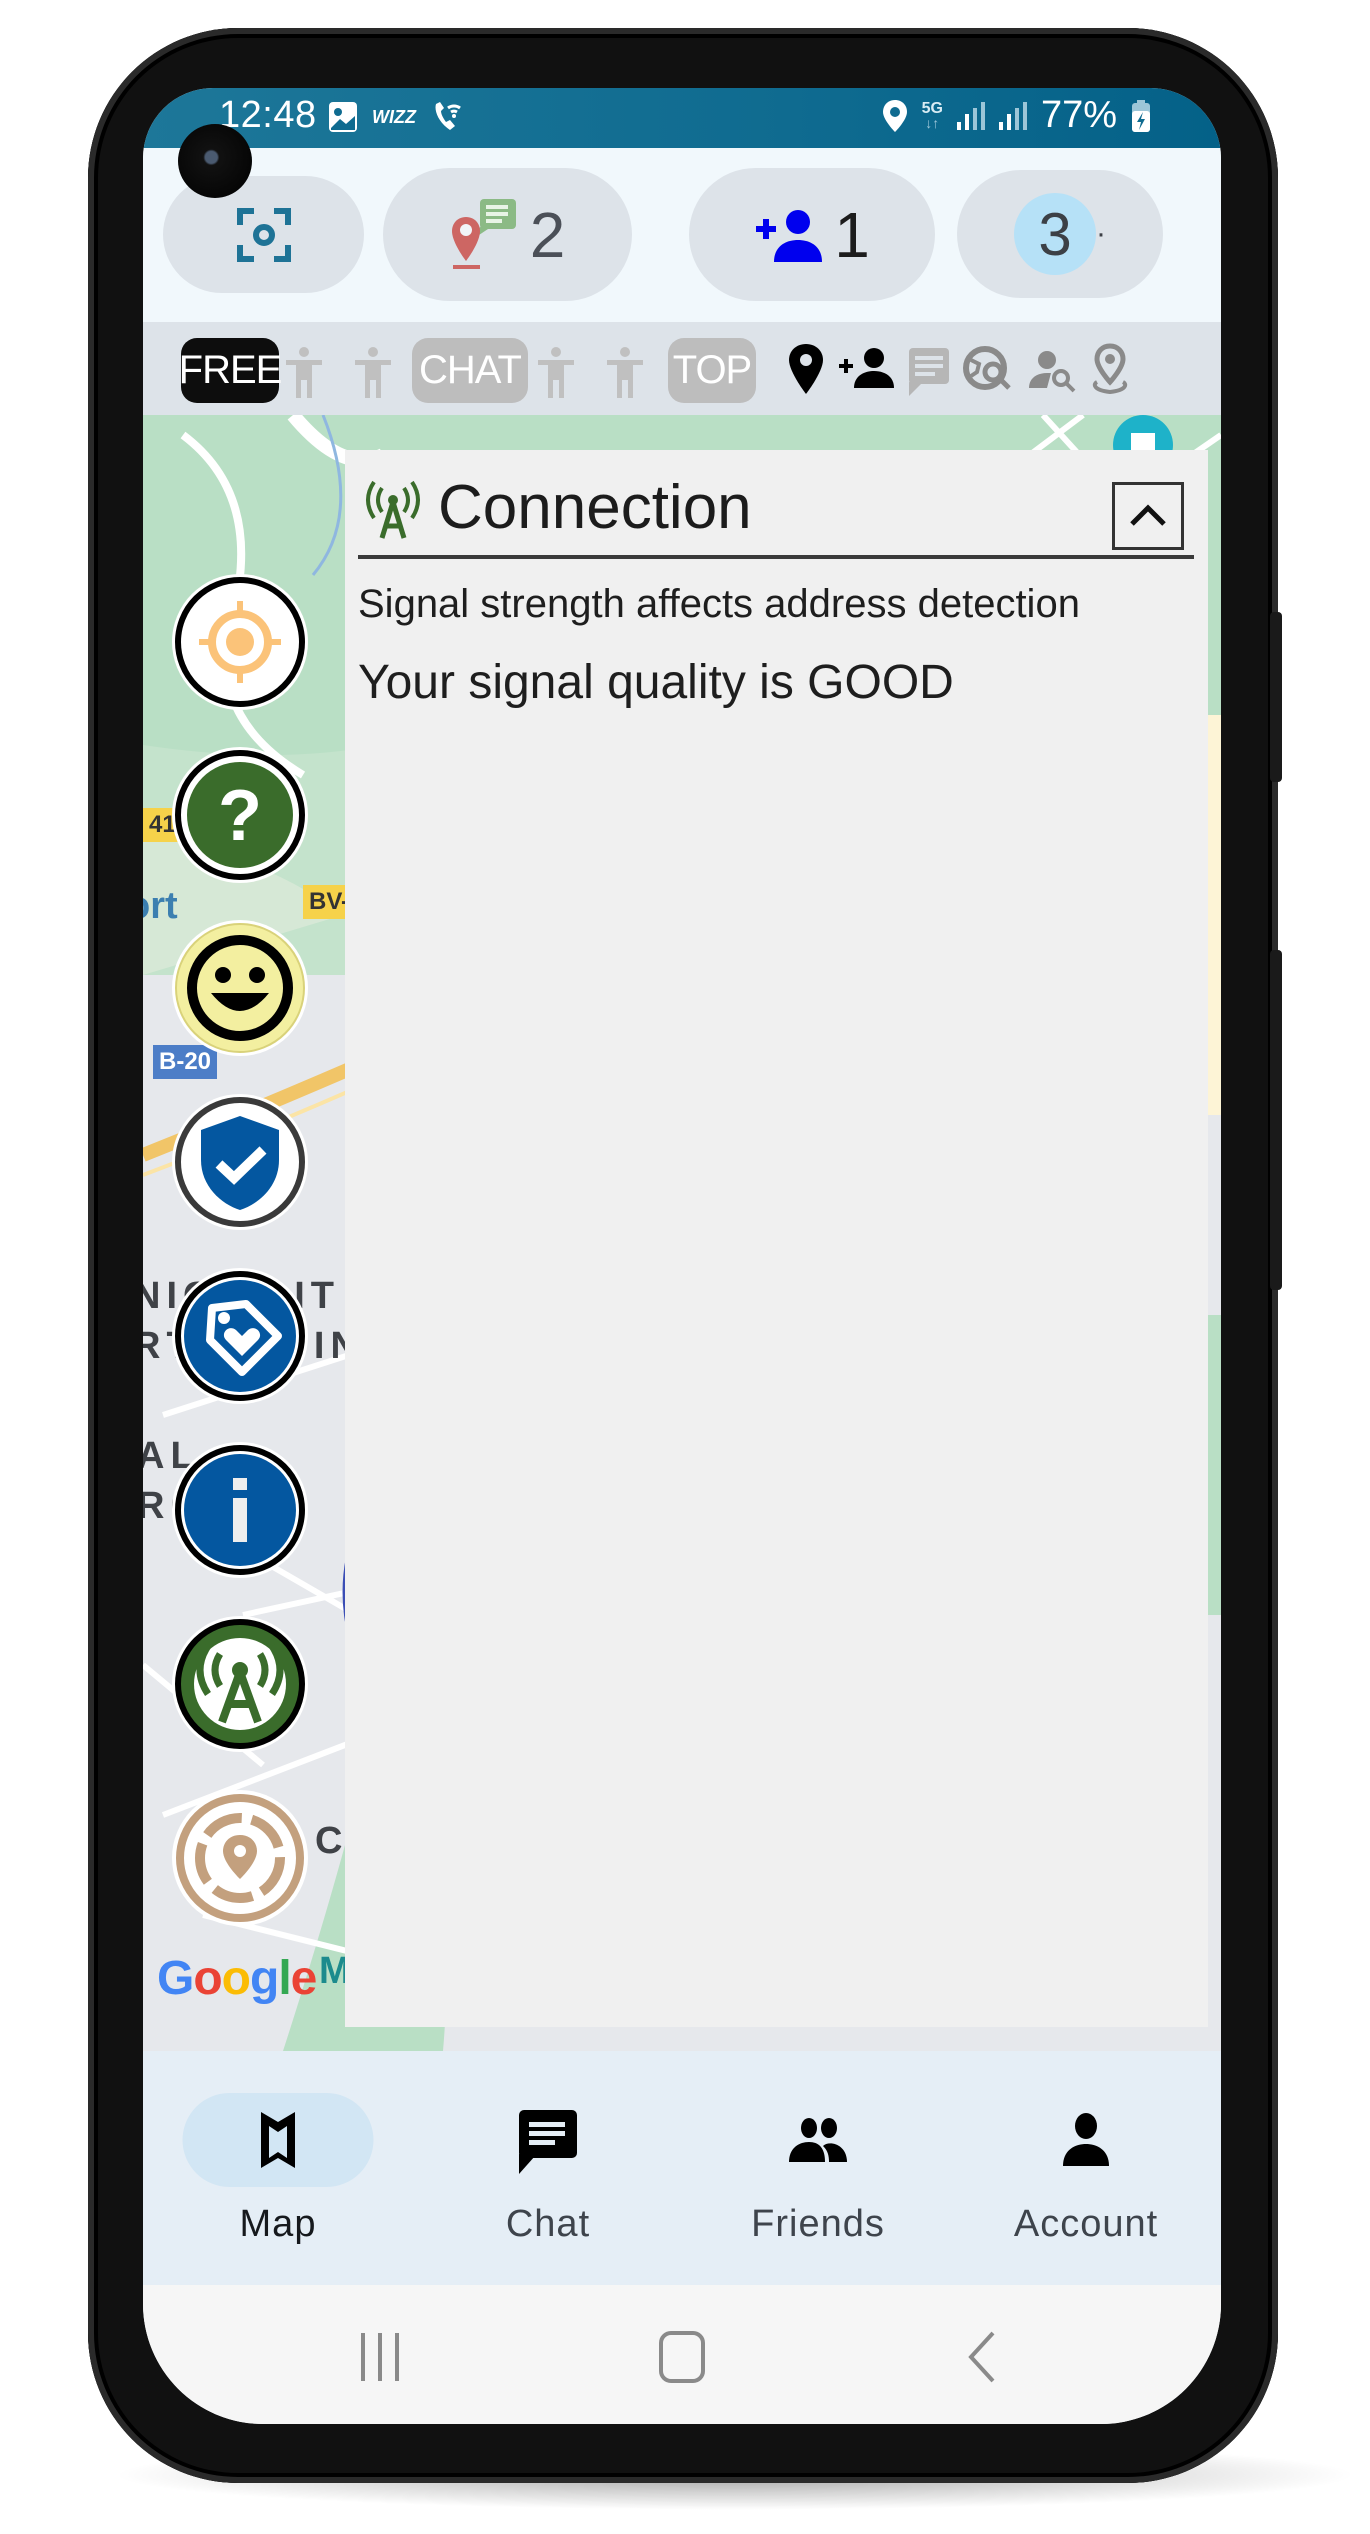 The height and width of the screenshot is (2534, 1370). I want to click on nav-label: Friends, so click(818, 2224).